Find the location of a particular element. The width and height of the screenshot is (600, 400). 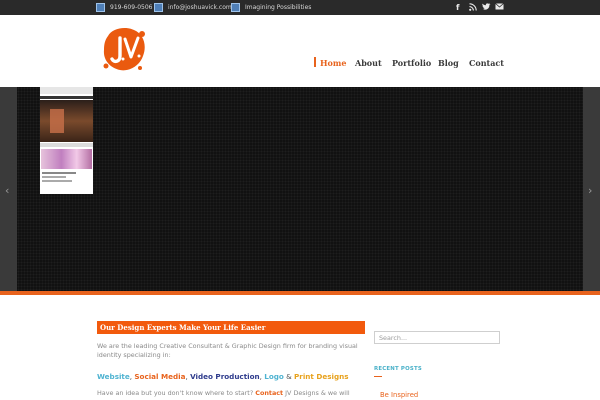

tagline-item: Imagining Possibilities is located at coordinates (271, 7).